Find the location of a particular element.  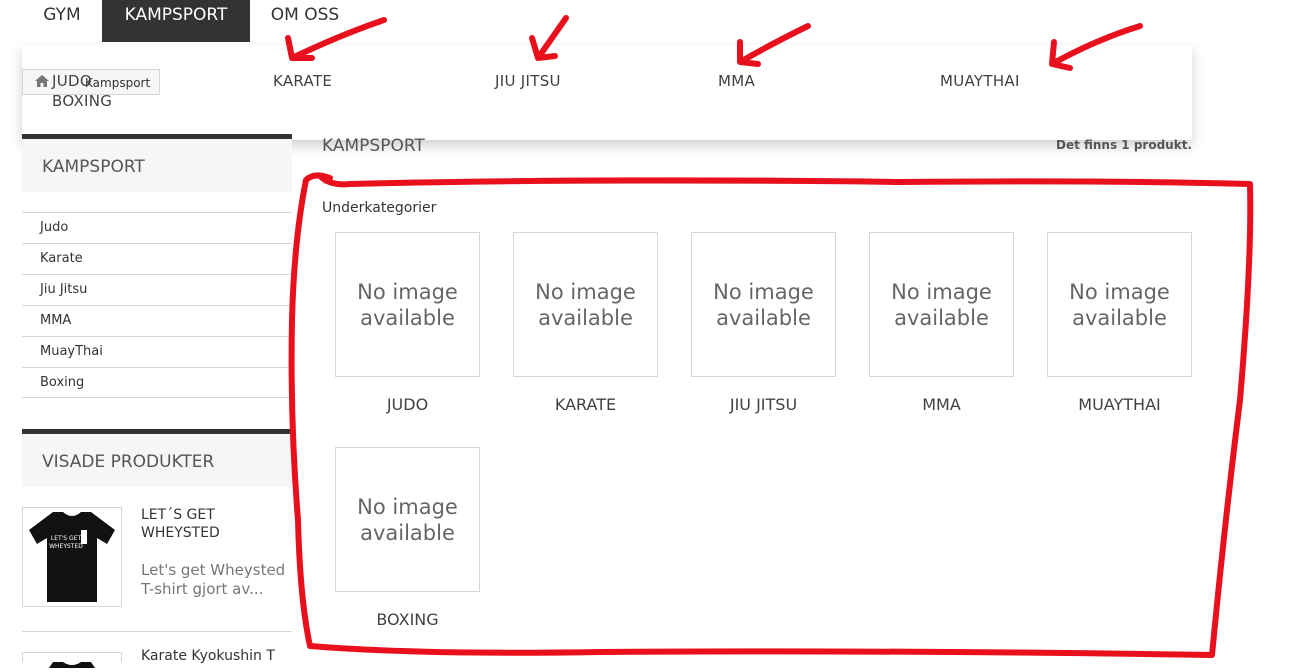

subcategory-name: KARATE is located at coordinates (585, 404).